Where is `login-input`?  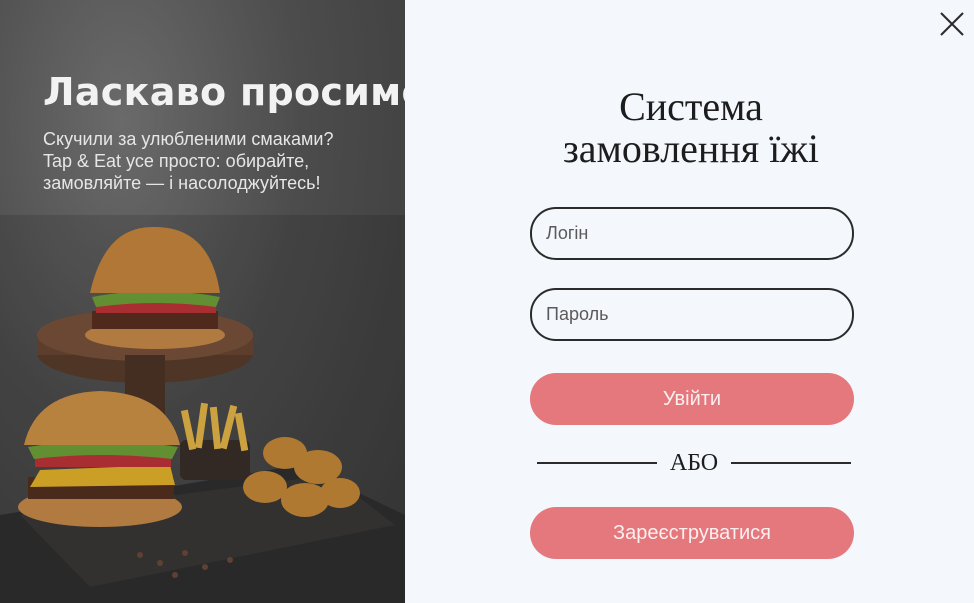 login-input is located at coordinates (692, 233).